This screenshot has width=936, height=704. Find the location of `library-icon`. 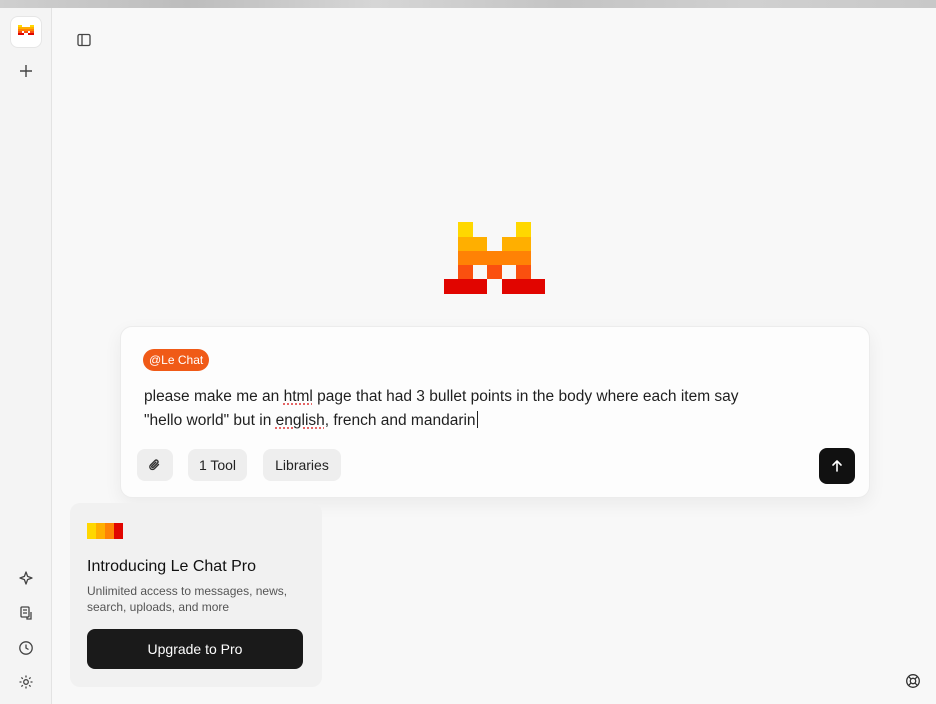

library-icon is located at coordinates (26, 613).